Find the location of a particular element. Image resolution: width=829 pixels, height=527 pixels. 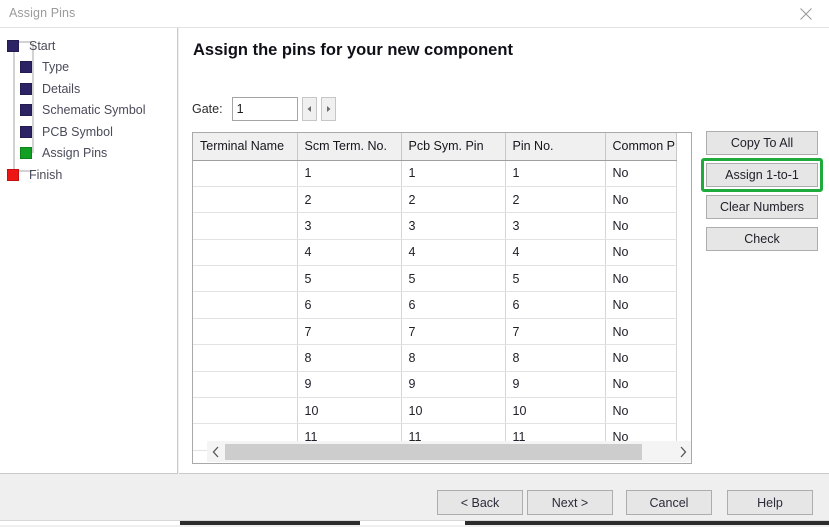

table-row: 8 8 8 No is located at coordinates (435, 358).